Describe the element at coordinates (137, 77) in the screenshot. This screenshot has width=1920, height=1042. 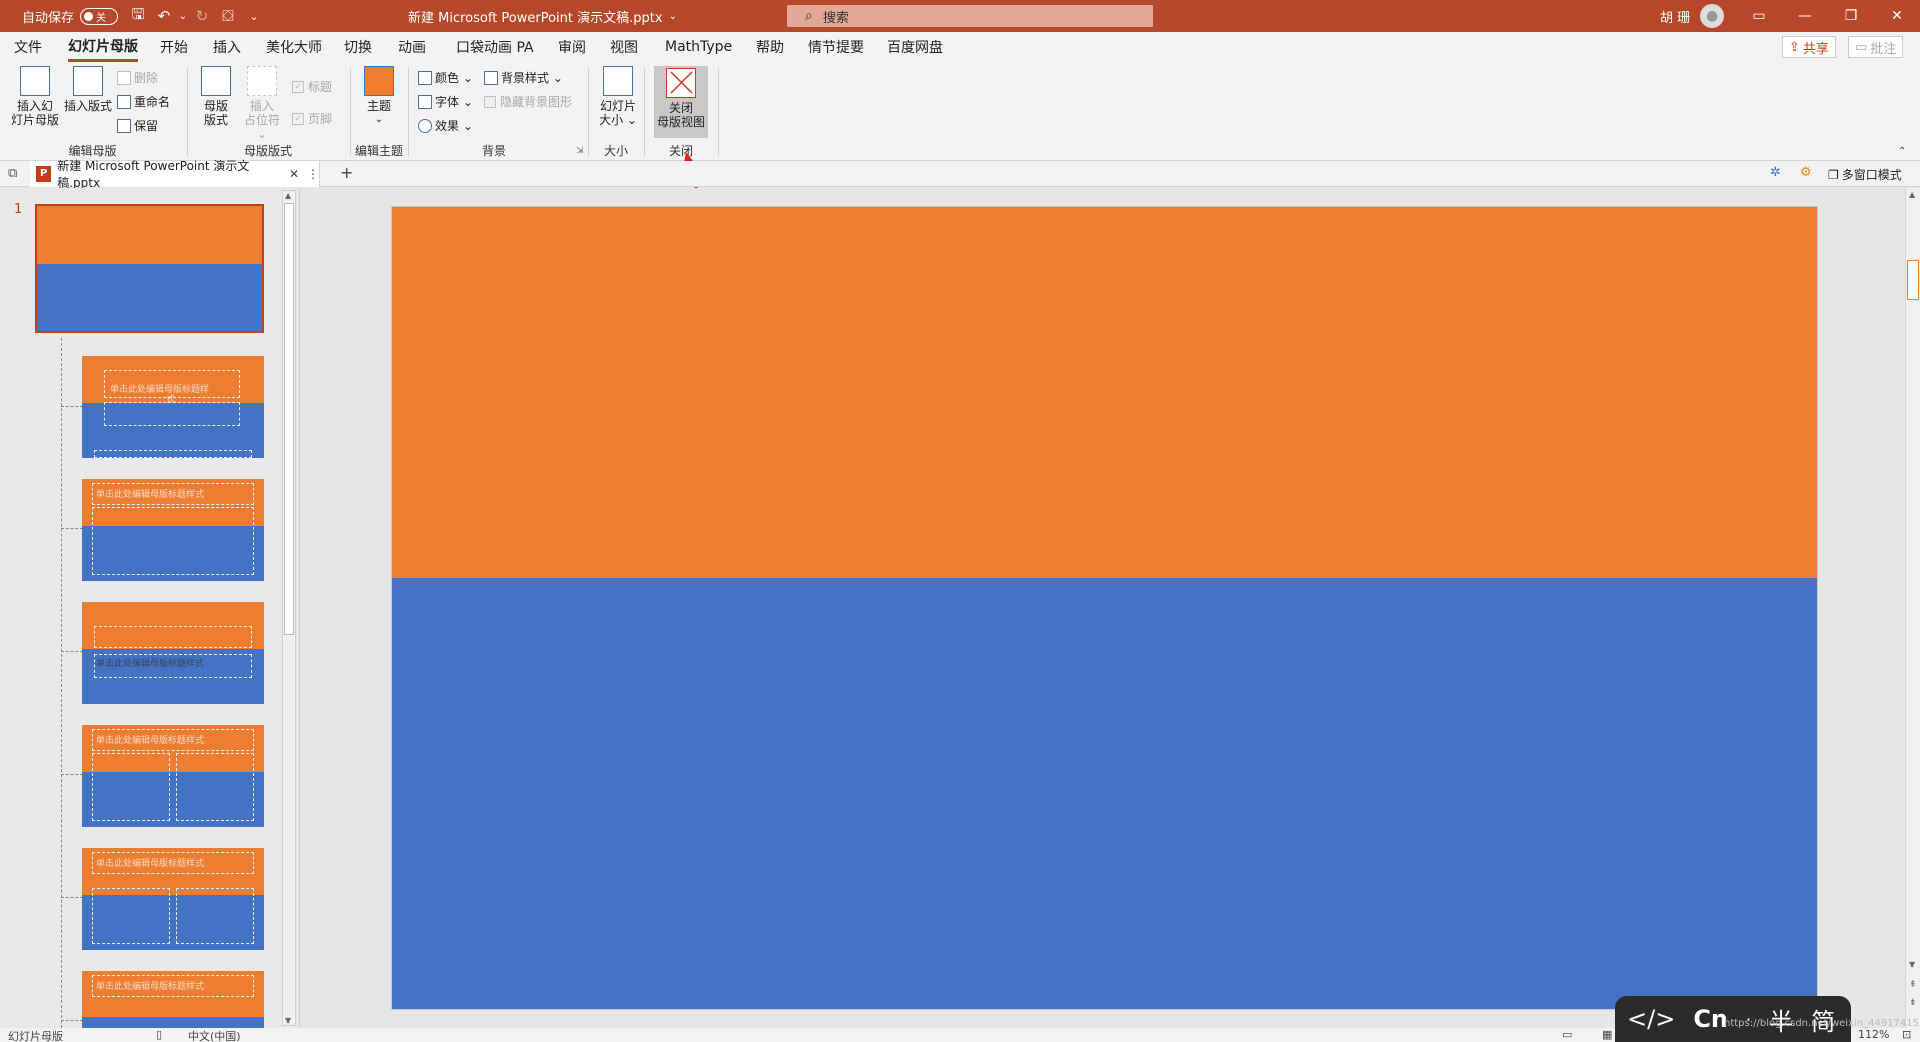
I see `delete-button: 删除` at that location.